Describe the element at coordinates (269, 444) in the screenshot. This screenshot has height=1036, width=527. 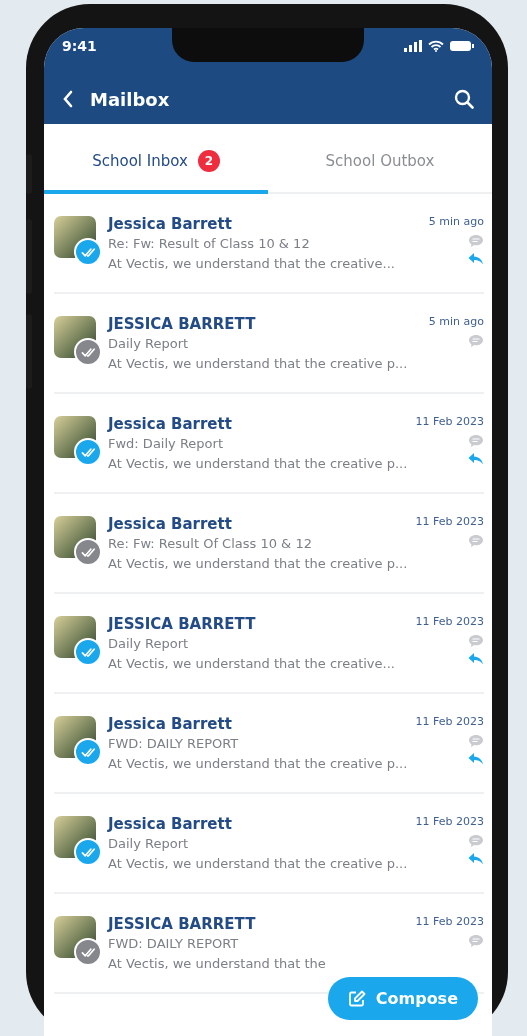
I see `message-row: Jessica Barrett Fwd: Daily Report At Vectis, we understand that the creative p... 11 Feb 2023` at that location.